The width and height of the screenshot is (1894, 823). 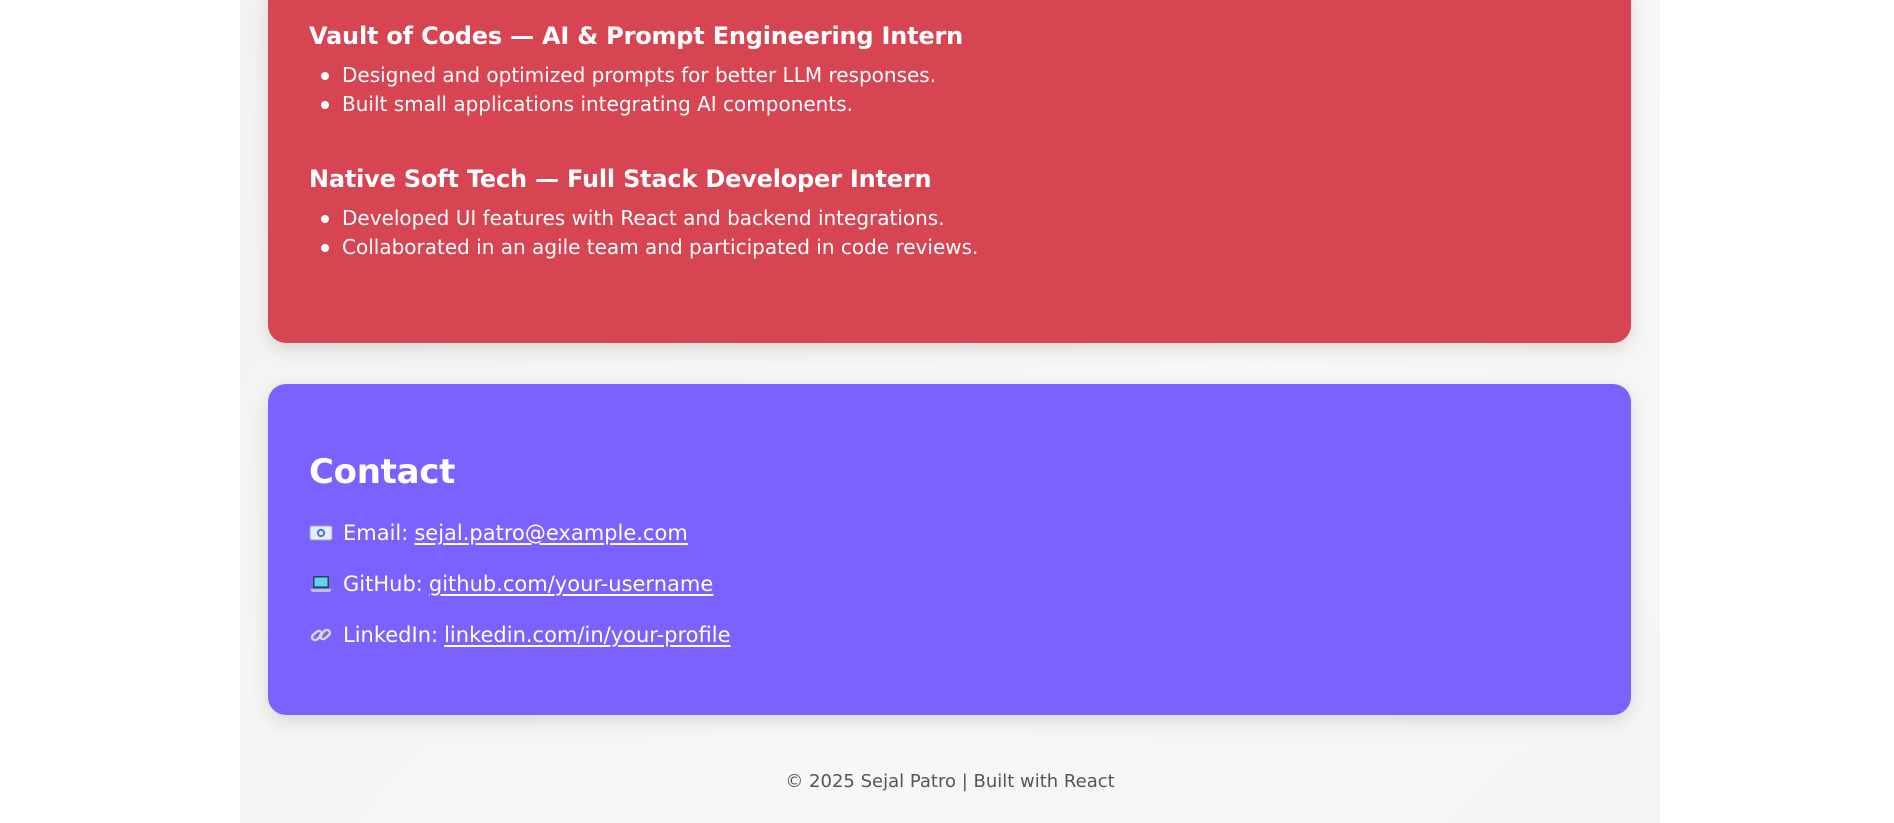 I want to click on link-icon, so click(x=321, y=635).